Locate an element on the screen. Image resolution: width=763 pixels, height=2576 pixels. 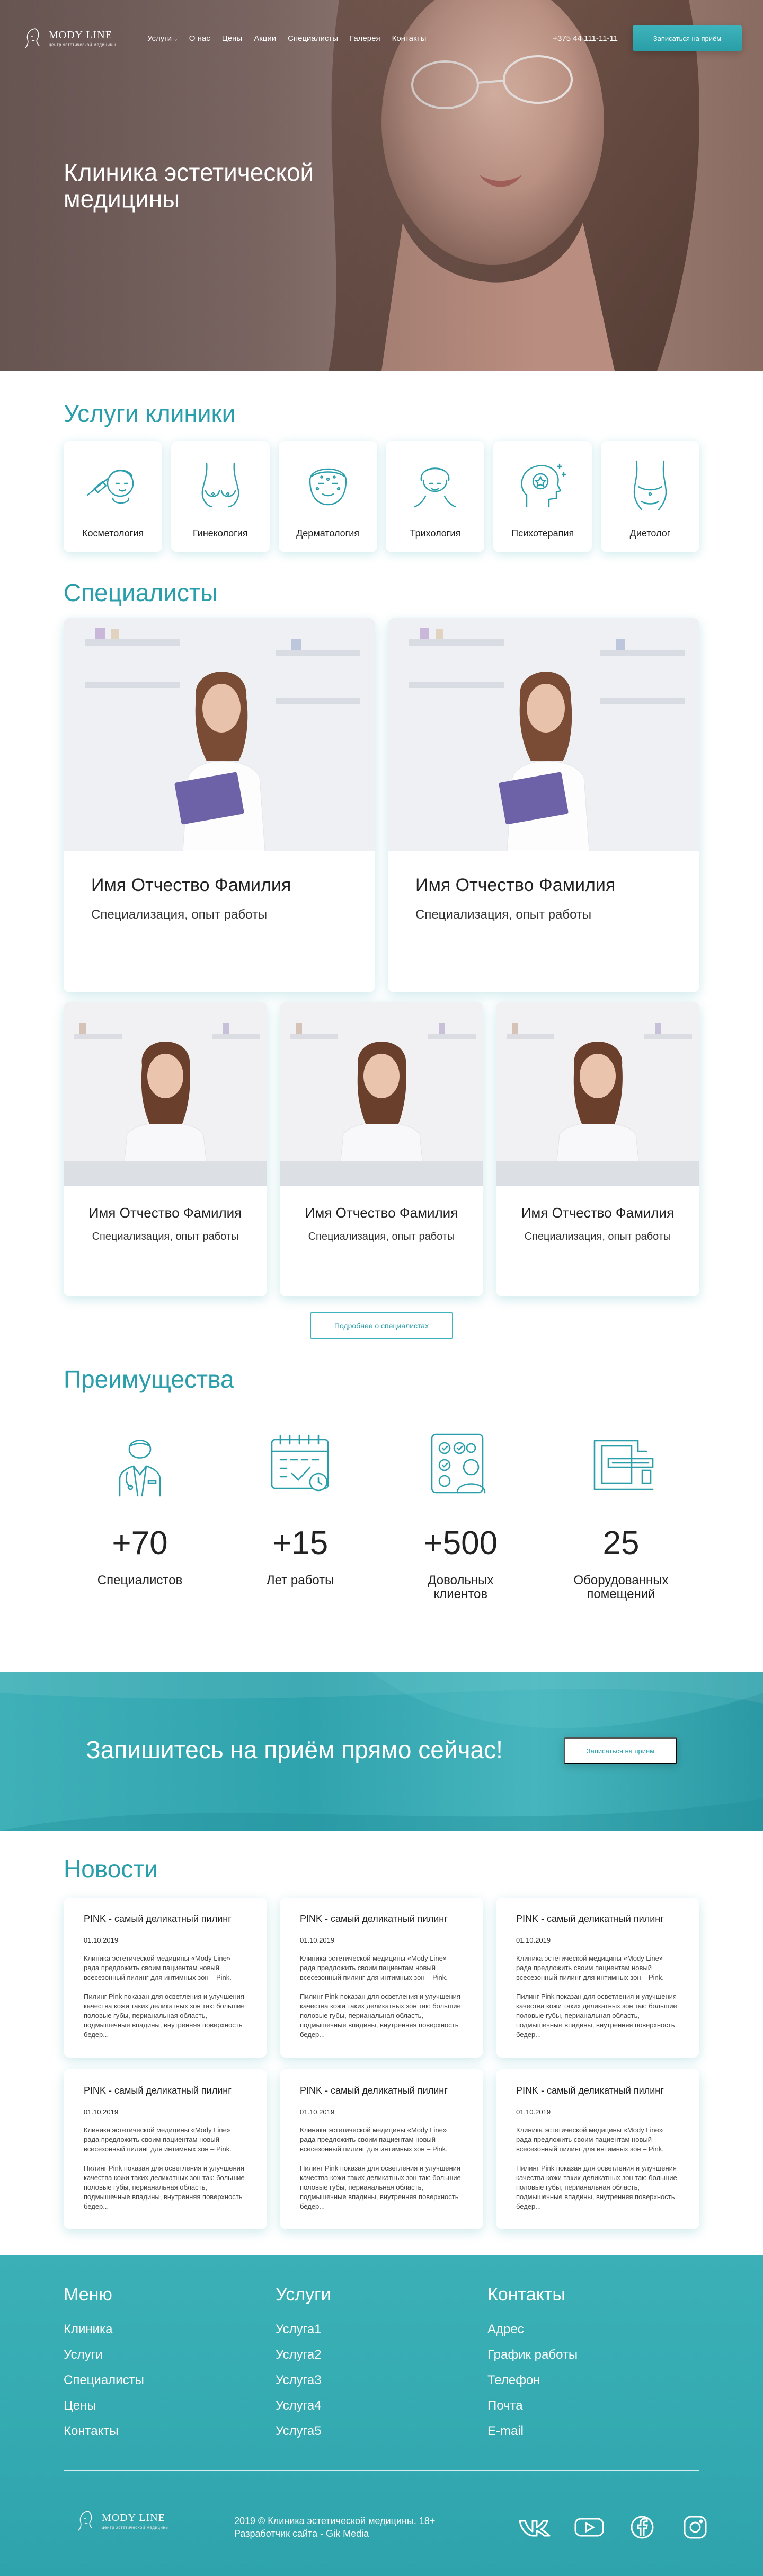
service-card-dermatology: Дерматология is located at coordinates (327, 496).